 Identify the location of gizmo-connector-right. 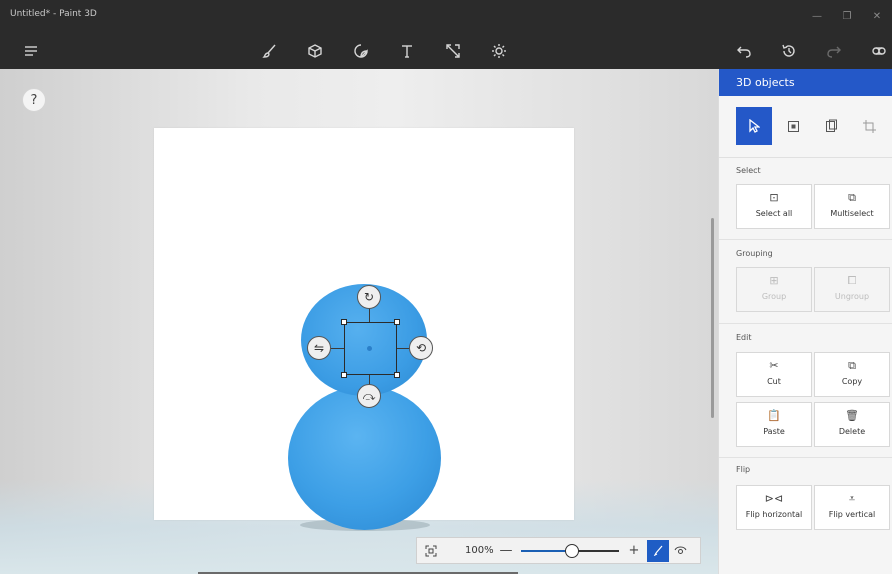
(403, 348).